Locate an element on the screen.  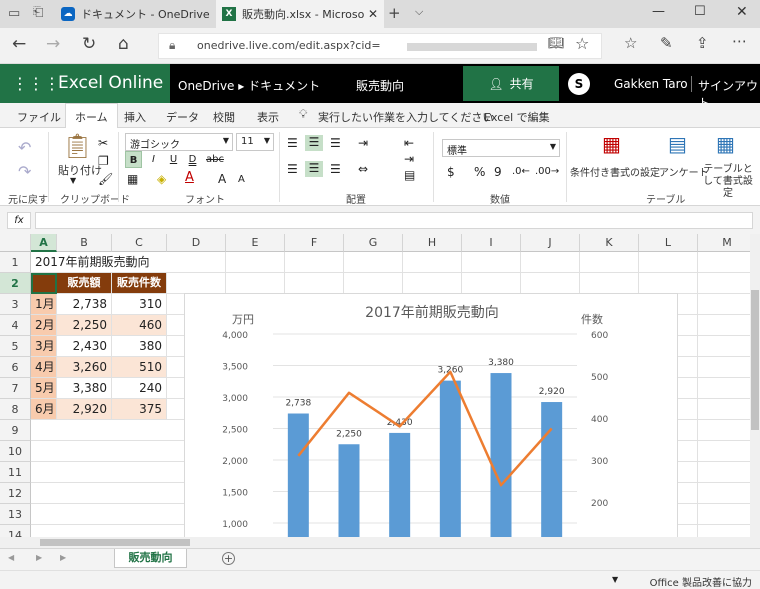
row-header: 1 is located at coordinates (15, 262).